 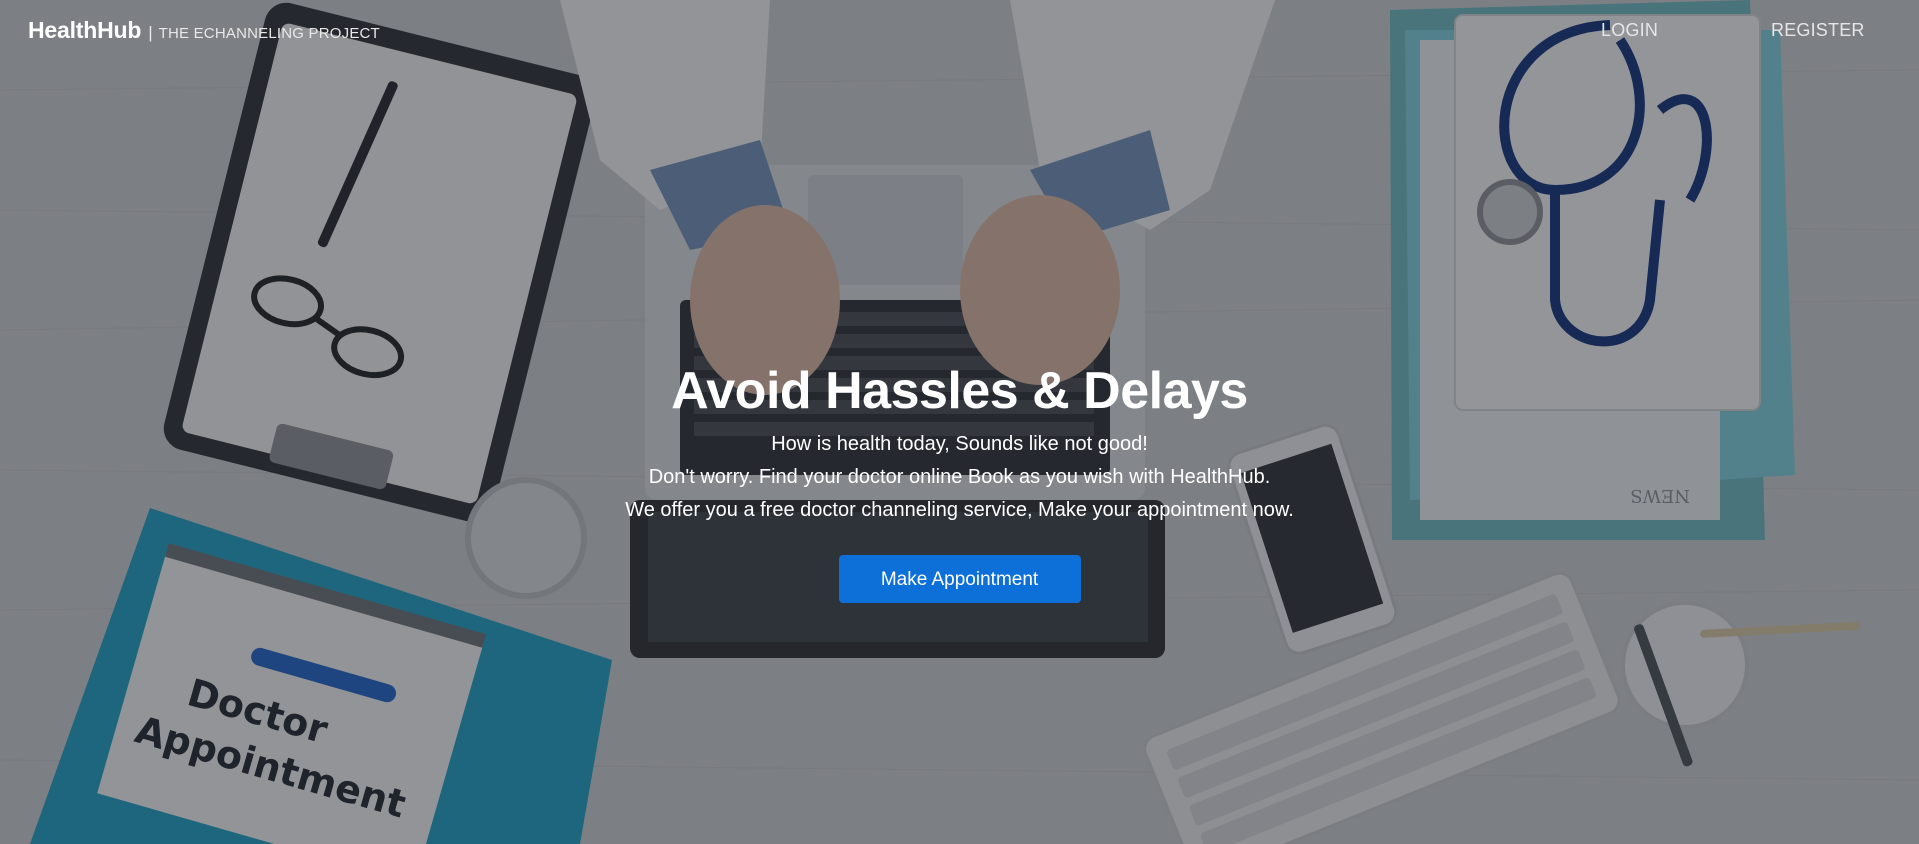 What do you see at coordinates (959, 579) in the screenshot?
I see `make-appointment-button: Make Appointment` at bounding box center [959, 579].